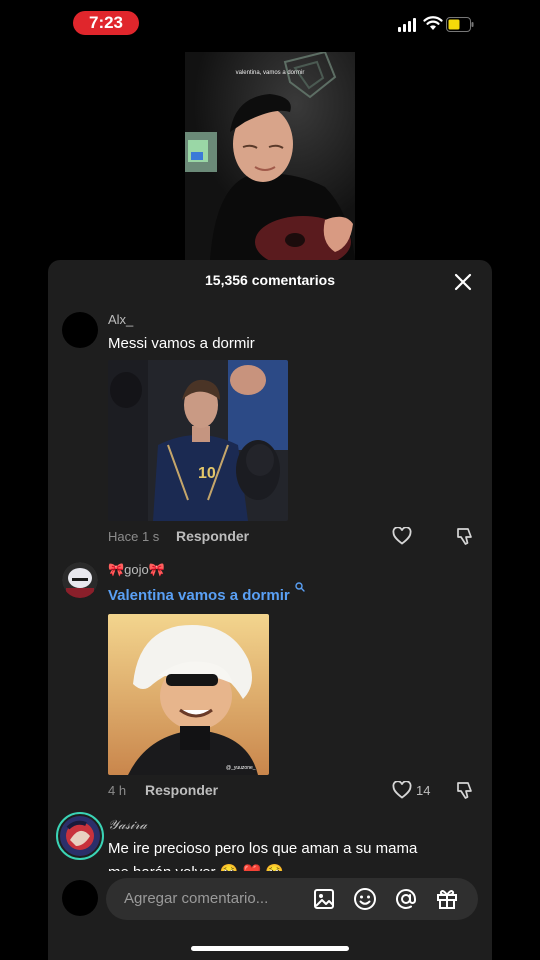 The width and height of the screenshot is (540, 960). Describe the element at coordinates (270, 23) in the screenshot. I see `status-bar: 7:23` at that location.